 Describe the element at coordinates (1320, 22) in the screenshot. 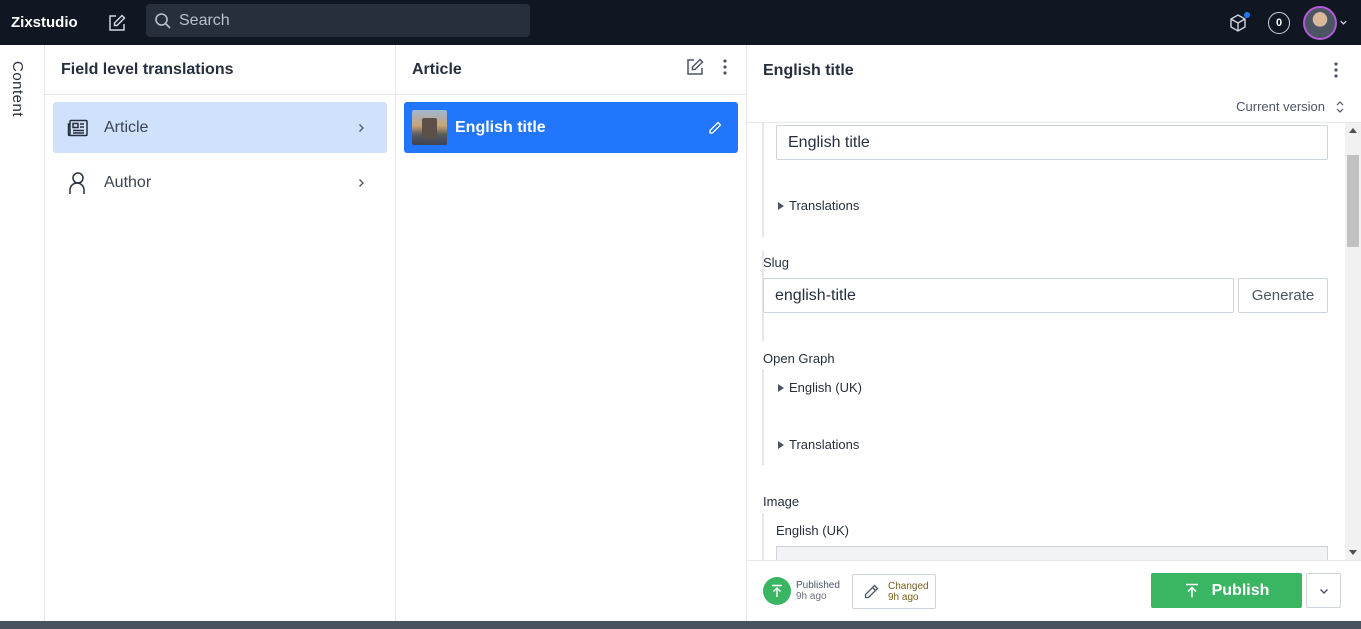

I see `avatar` at that location.